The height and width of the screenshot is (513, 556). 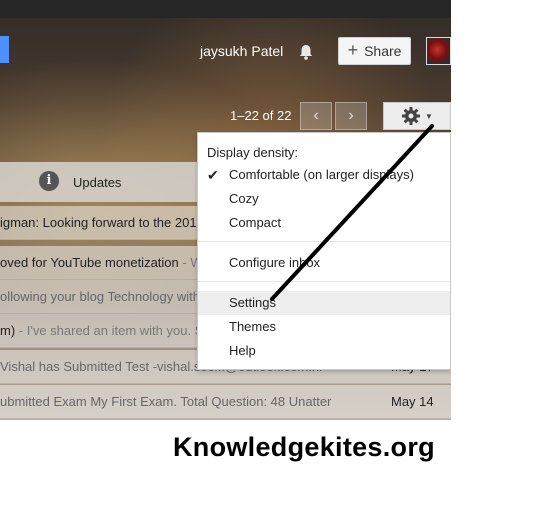 What do you see at coordinates (261, 115) in the screenshot?
I see `pagination-count: 1–22 of 22` at bounding box center [261, 115].